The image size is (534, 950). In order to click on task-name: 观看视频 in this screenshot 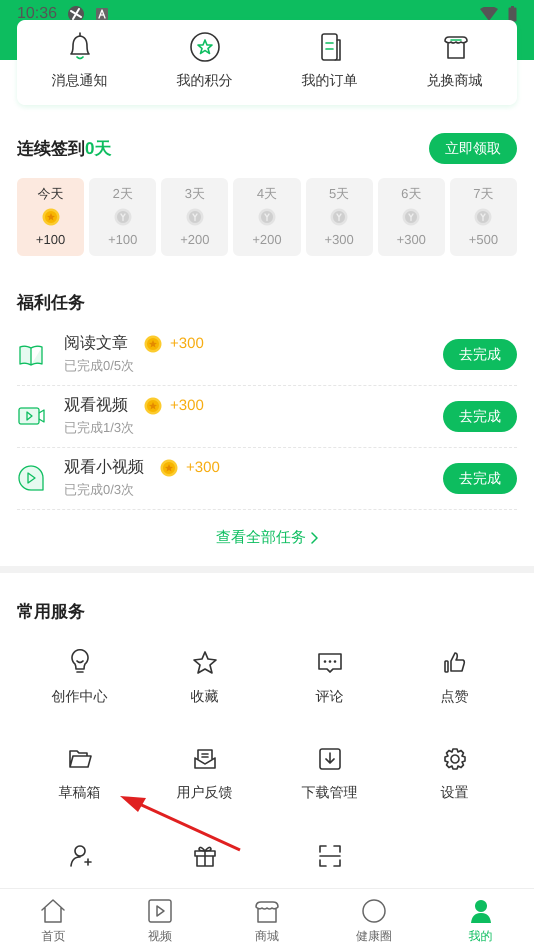, I will do `click(96, 406)`.